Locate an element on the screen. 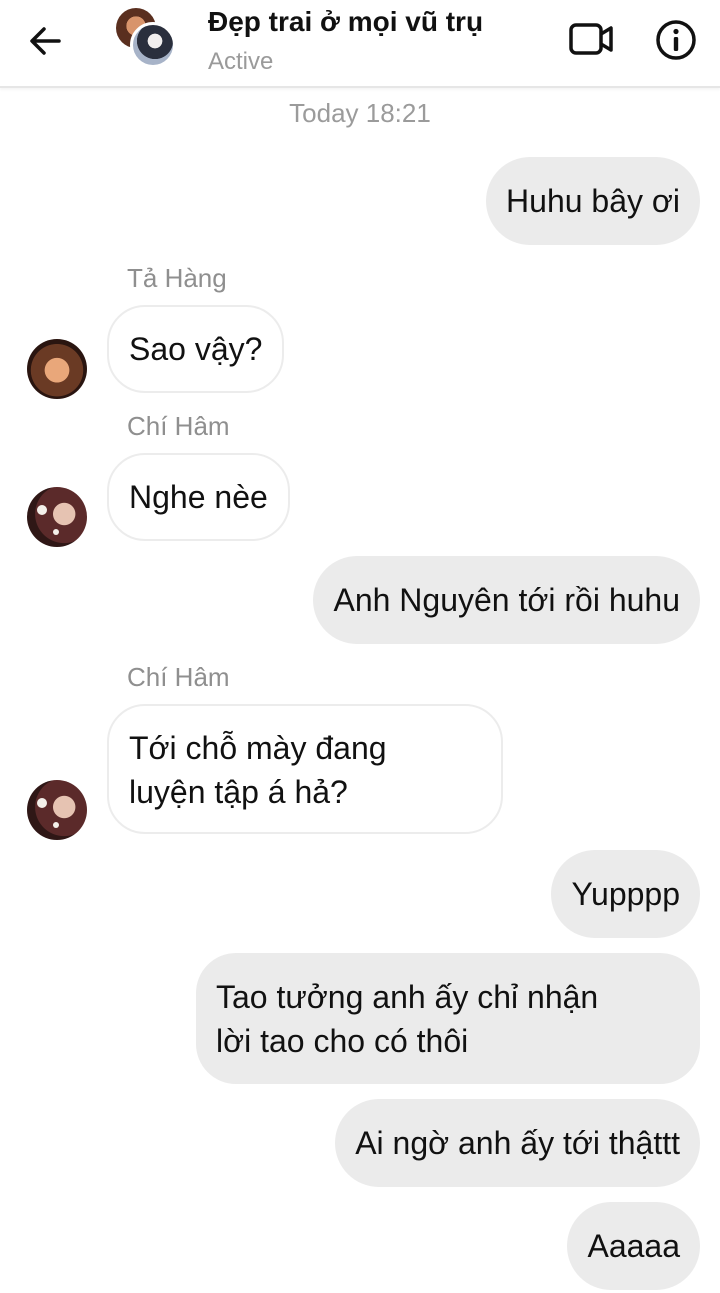  video-call-button is located at coordinates (591, 39).